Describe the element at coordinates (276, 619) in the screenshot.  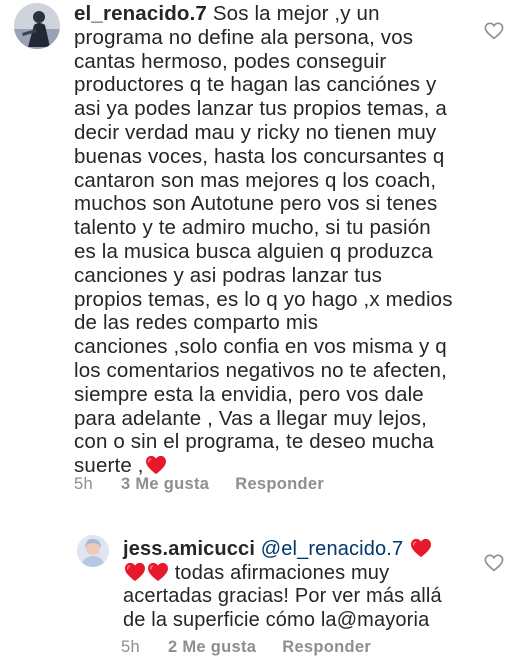
I see `comment-line: de la superficie cómo la@mayoria` at that location.